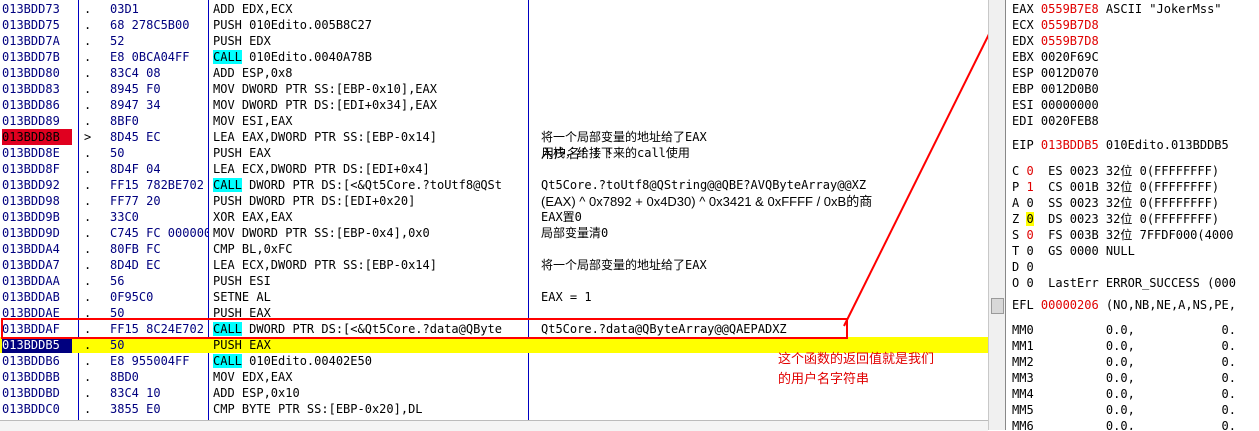 The image size is (1259, 431). Describe the element at coordinates (31, 121) in the screenshot. I see `address-cell: 013BDD89` at that location.